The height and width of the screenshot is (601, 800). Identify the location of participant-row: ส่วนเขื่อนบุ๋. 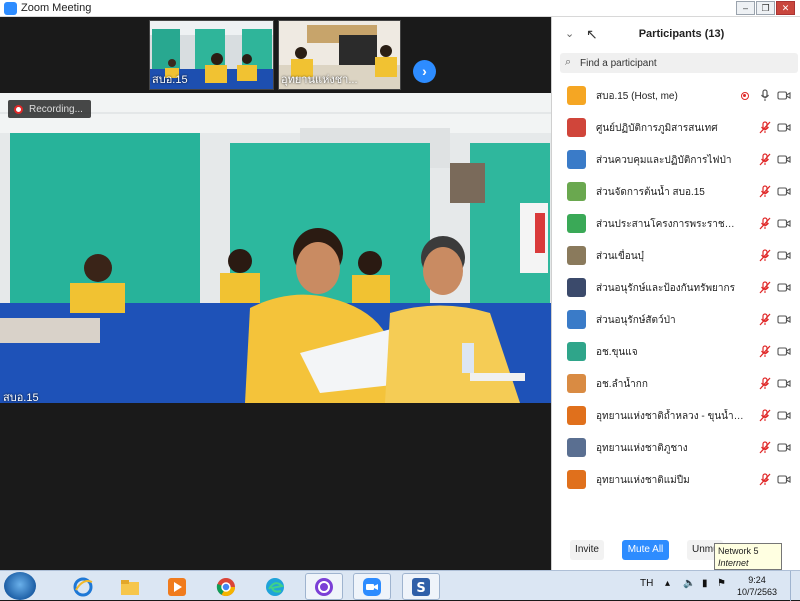
(676, 257).